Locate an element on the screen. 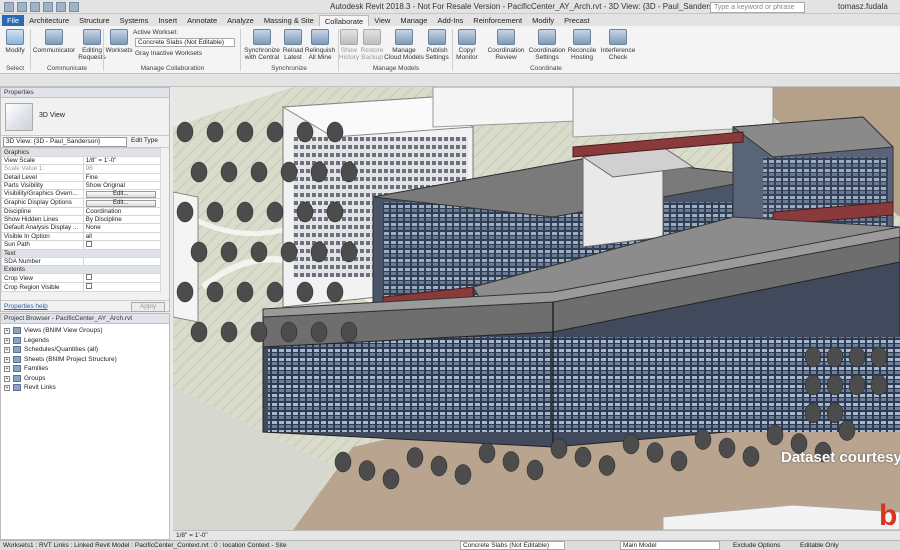  browser-node-label: Revit Links is located at coordinates (40, 387).